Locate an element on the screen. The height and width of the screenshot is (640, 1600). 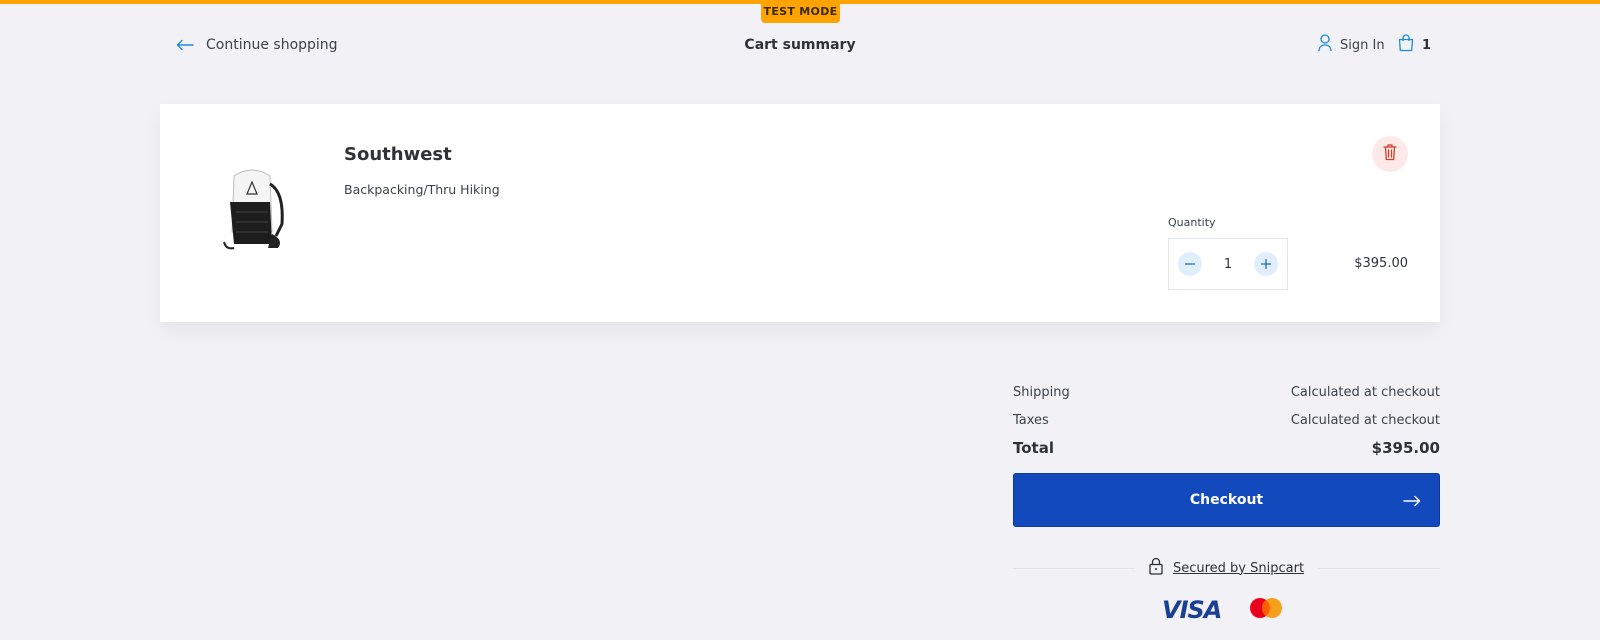
shipping-value: Calculated at checkout is located at coordinates (1365, 392).